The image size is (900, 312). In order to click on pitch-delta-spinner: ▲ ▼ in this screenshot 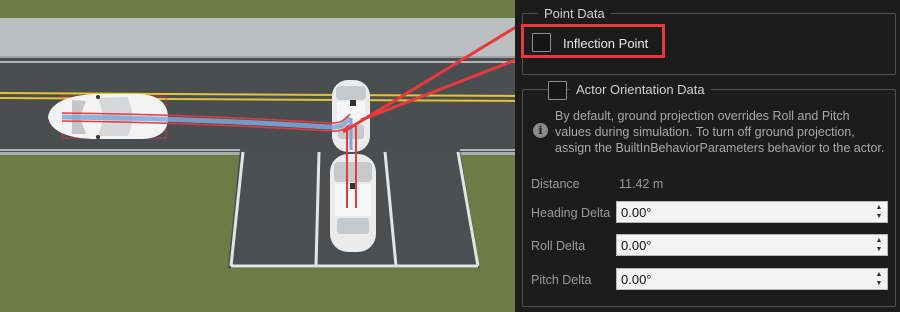, I will do `click(752, 279)`.